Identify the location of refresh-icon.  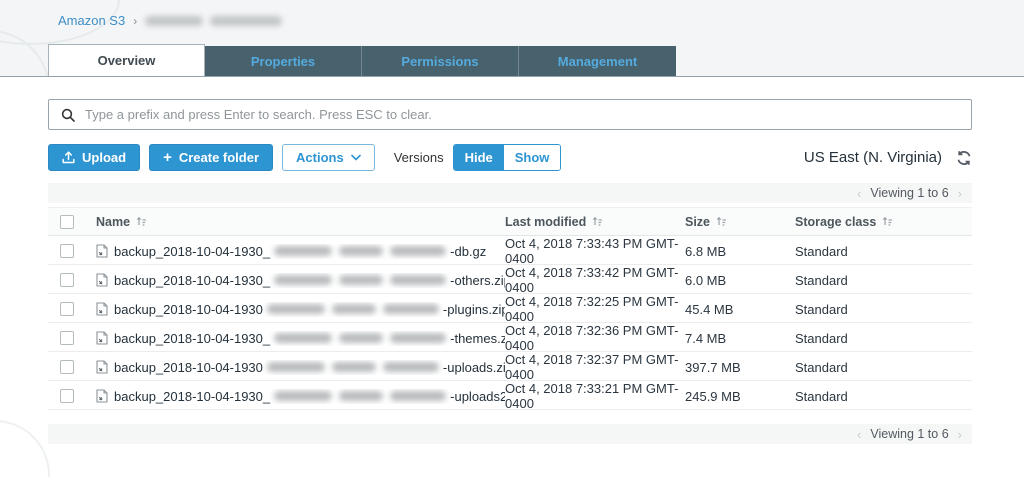
(964, 158).